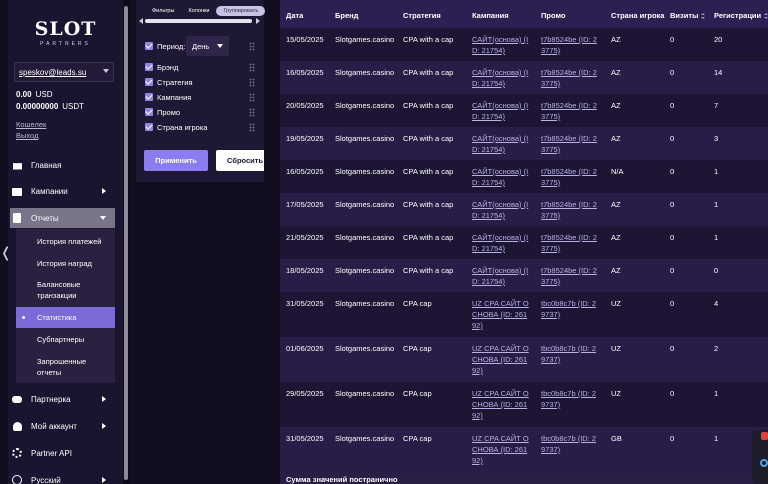  I want to click on wallet-link: Кошелек, so click(31, 124).